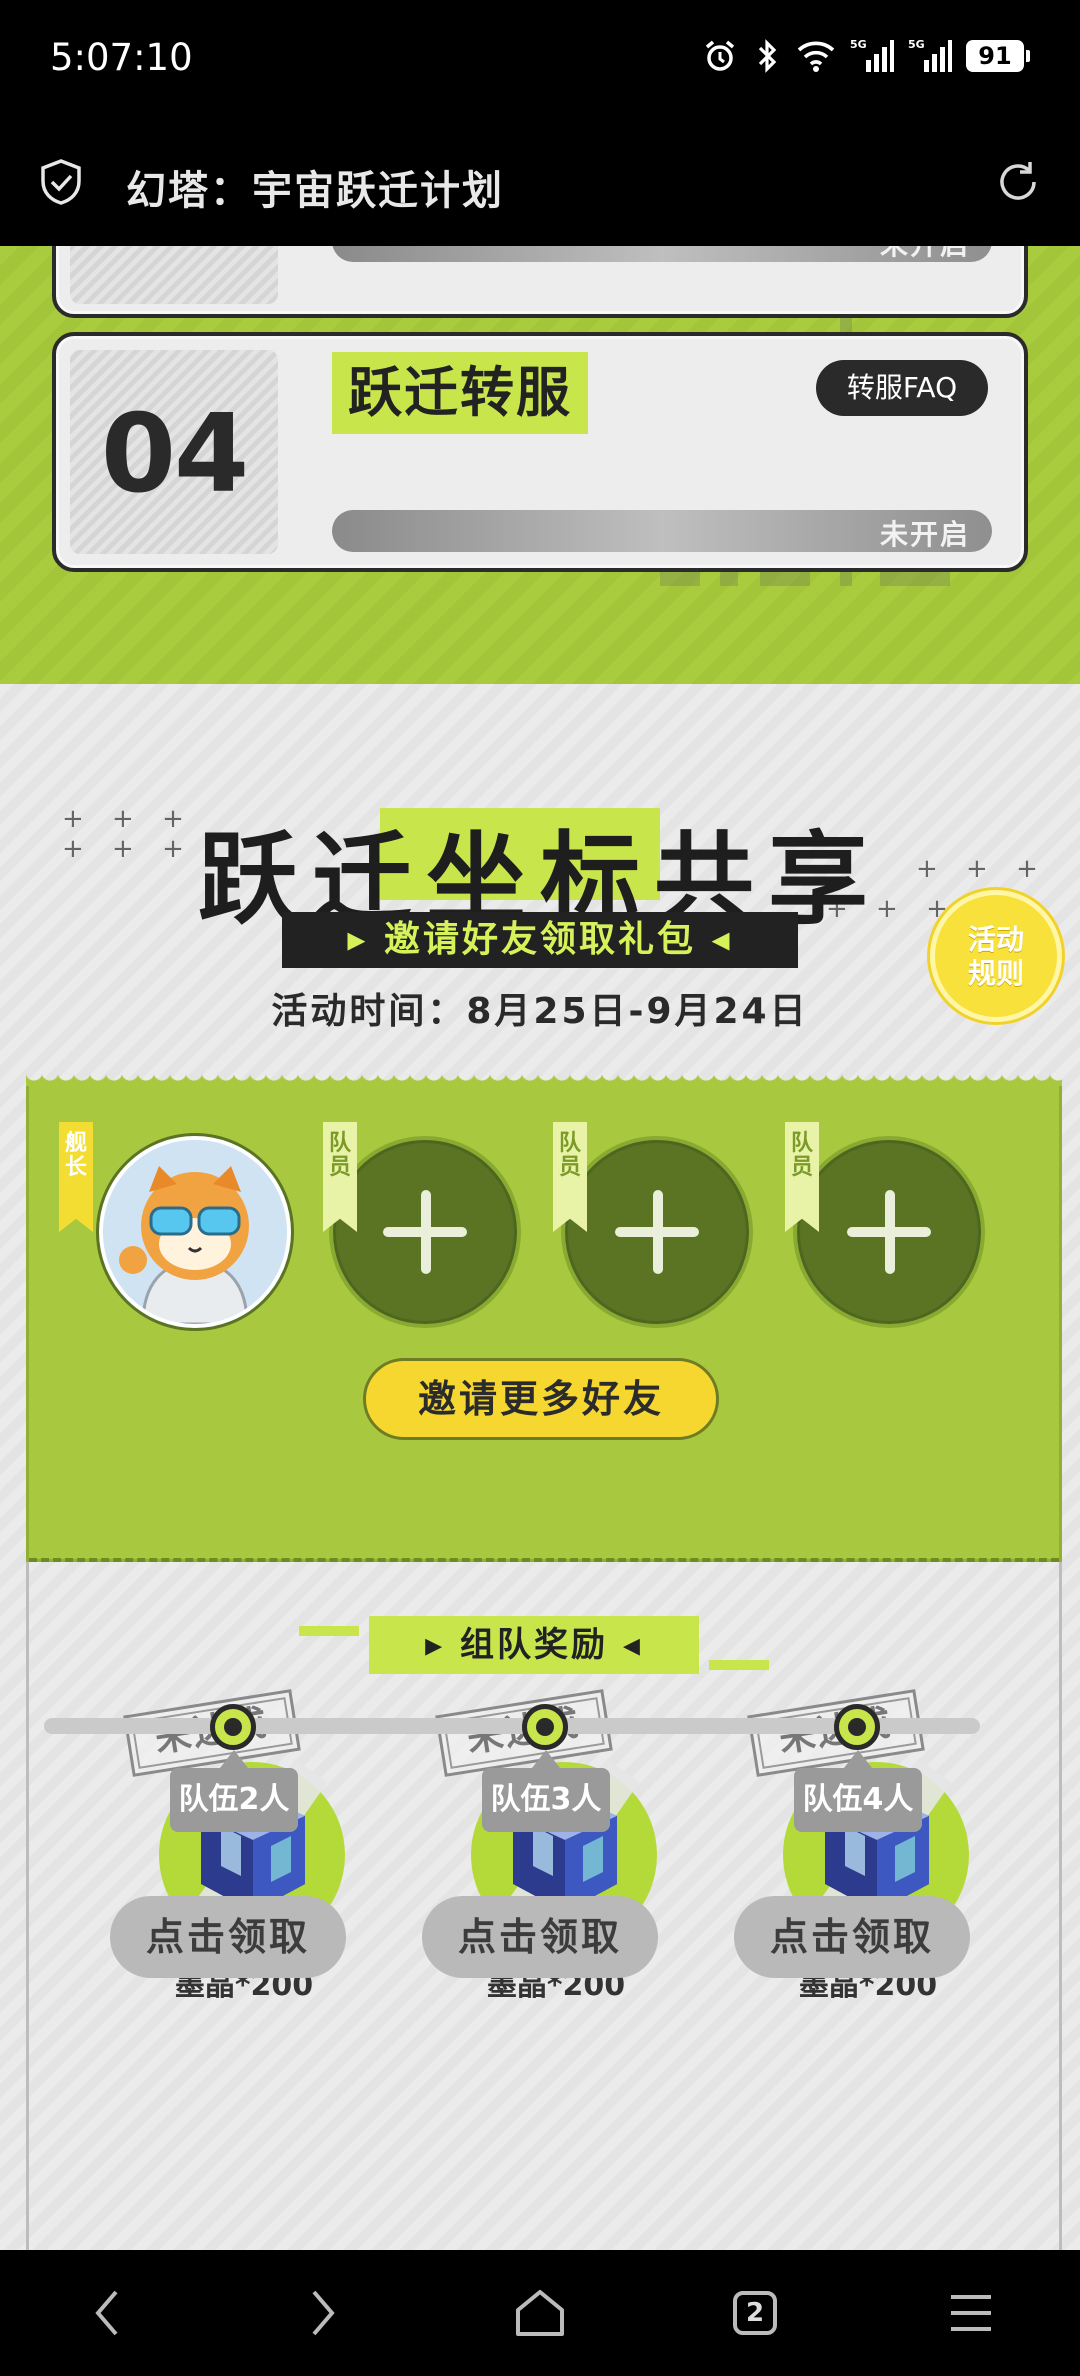  I want to click on share-title: 跃迁坐标共享, so click(540, 866).